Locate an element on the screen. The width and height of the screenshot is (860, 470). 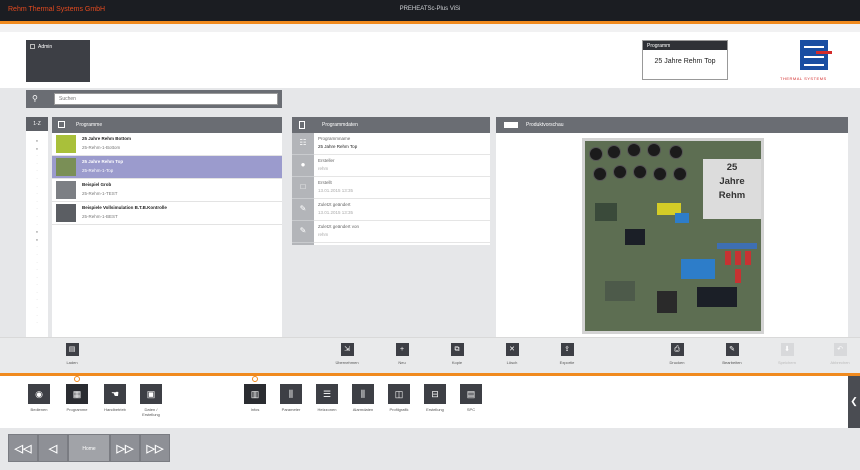
load-button: ▤ Laden is located at coordinates (72, 354).